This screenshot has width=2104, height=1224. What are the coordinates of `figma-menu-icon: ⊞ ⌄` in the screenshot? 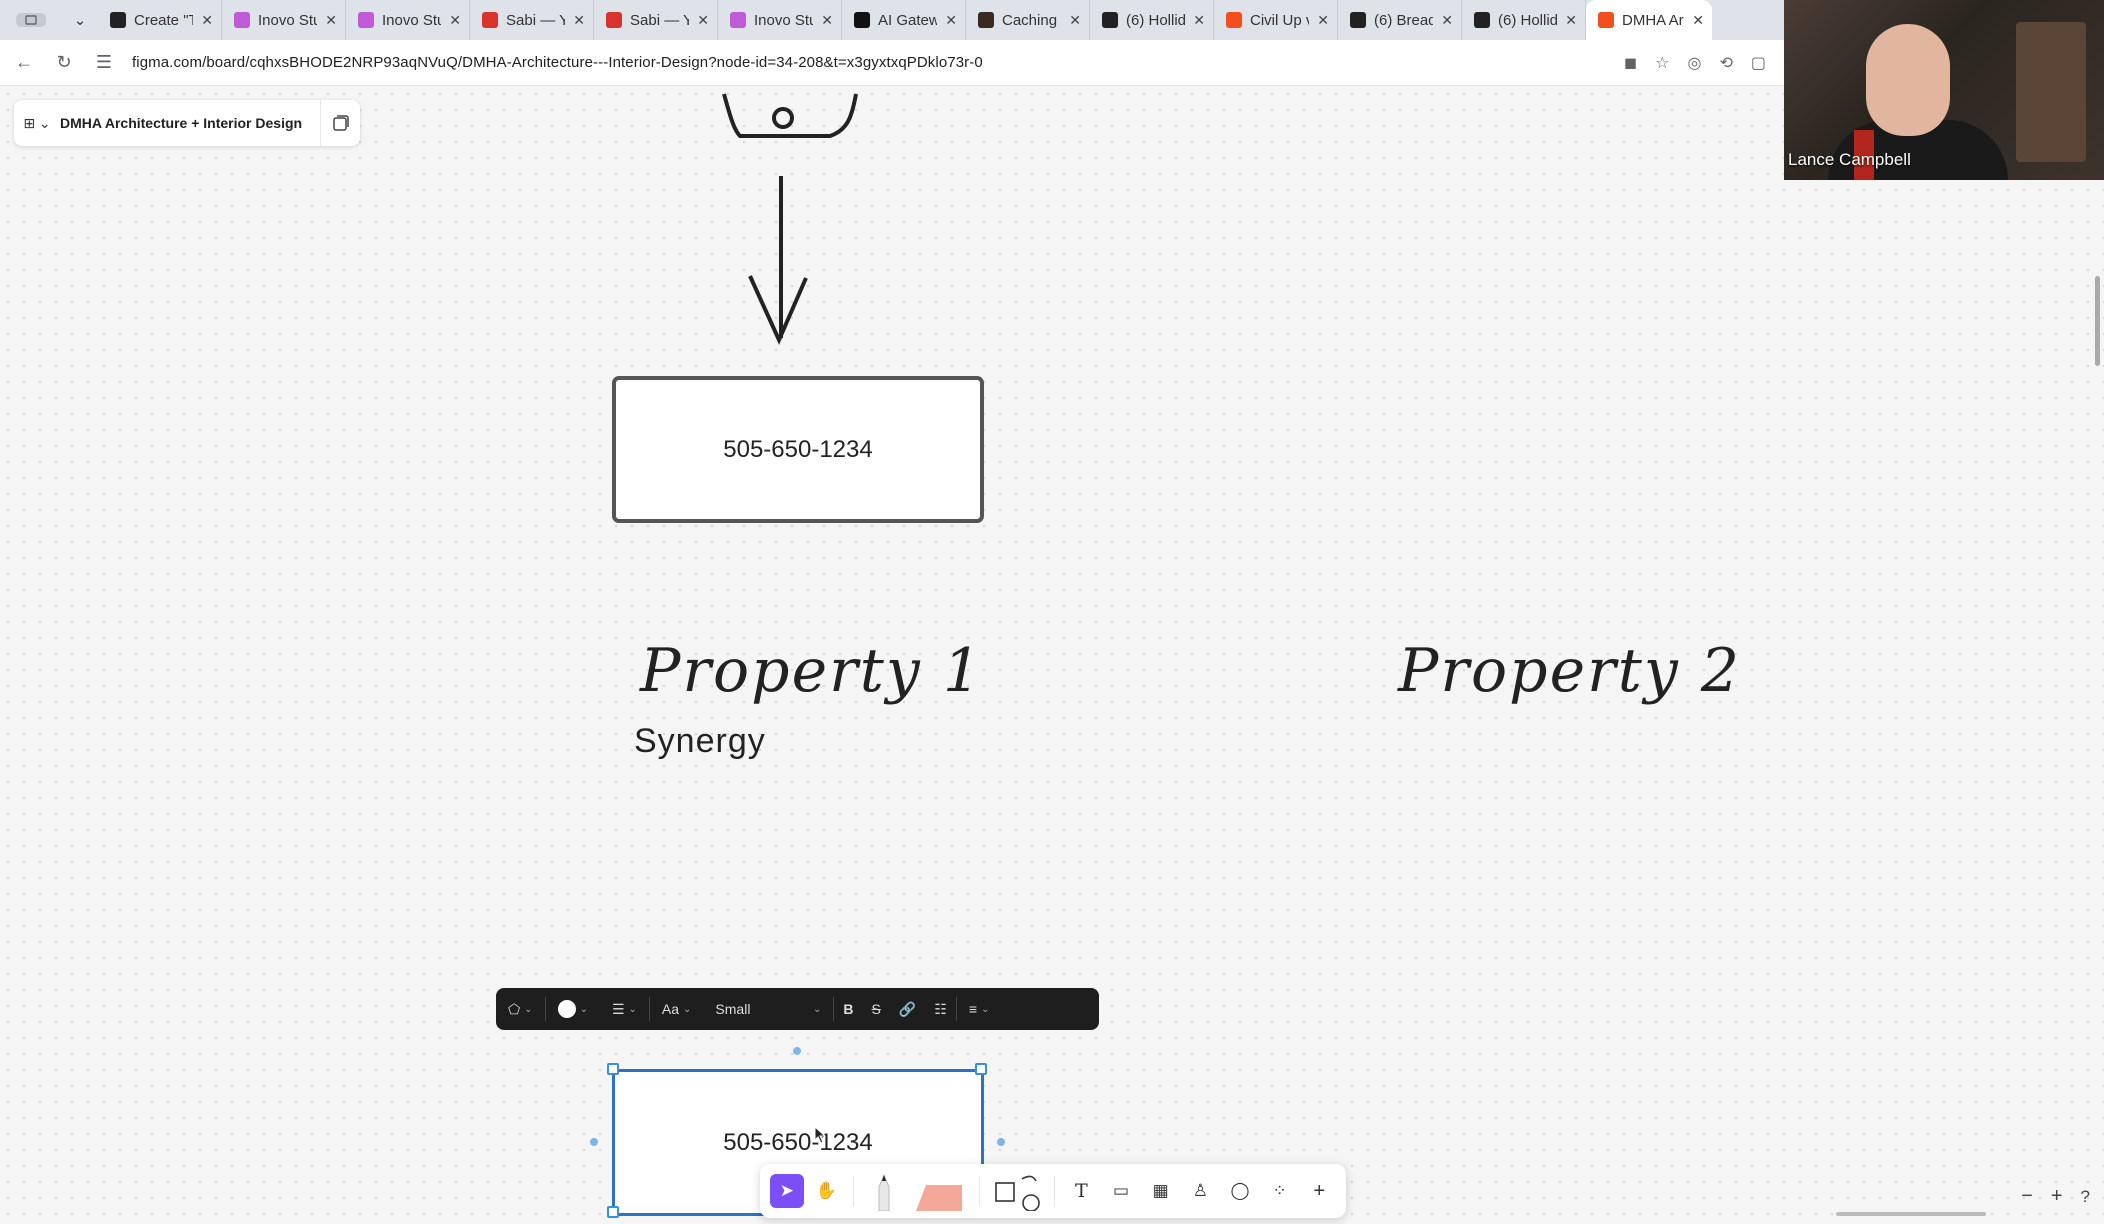 It's located at (37, 123).